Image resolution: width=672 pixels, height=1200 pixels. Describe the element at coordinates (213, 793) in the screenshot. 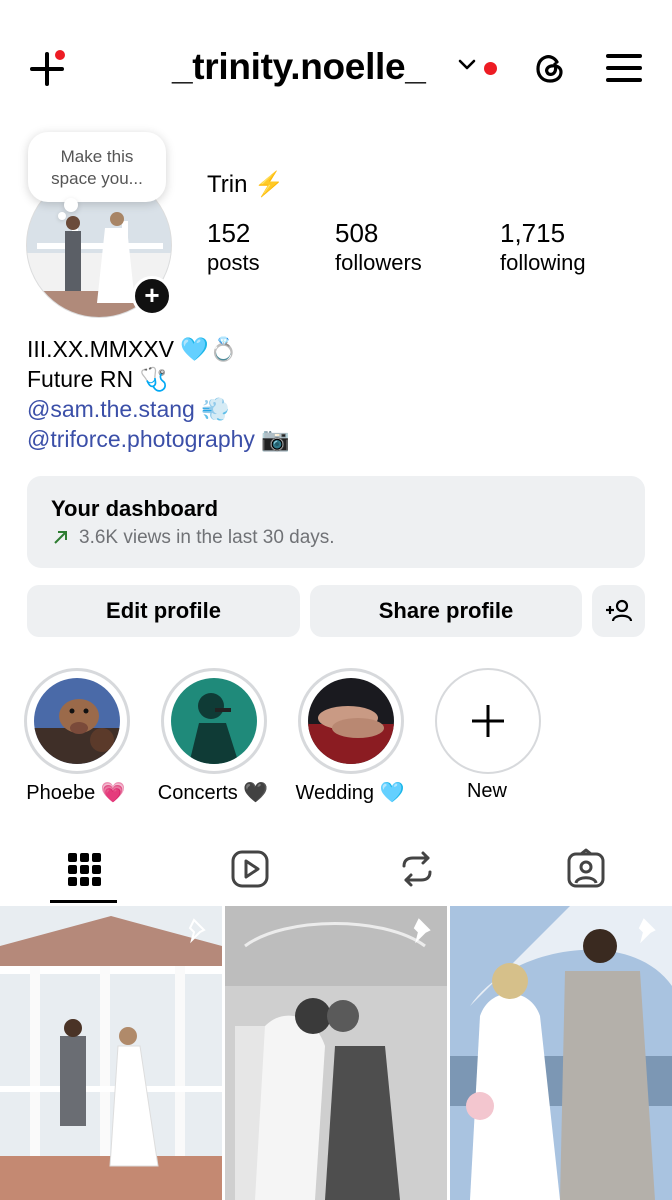

I see `highlight-label: Concerts 🖤` at that location.